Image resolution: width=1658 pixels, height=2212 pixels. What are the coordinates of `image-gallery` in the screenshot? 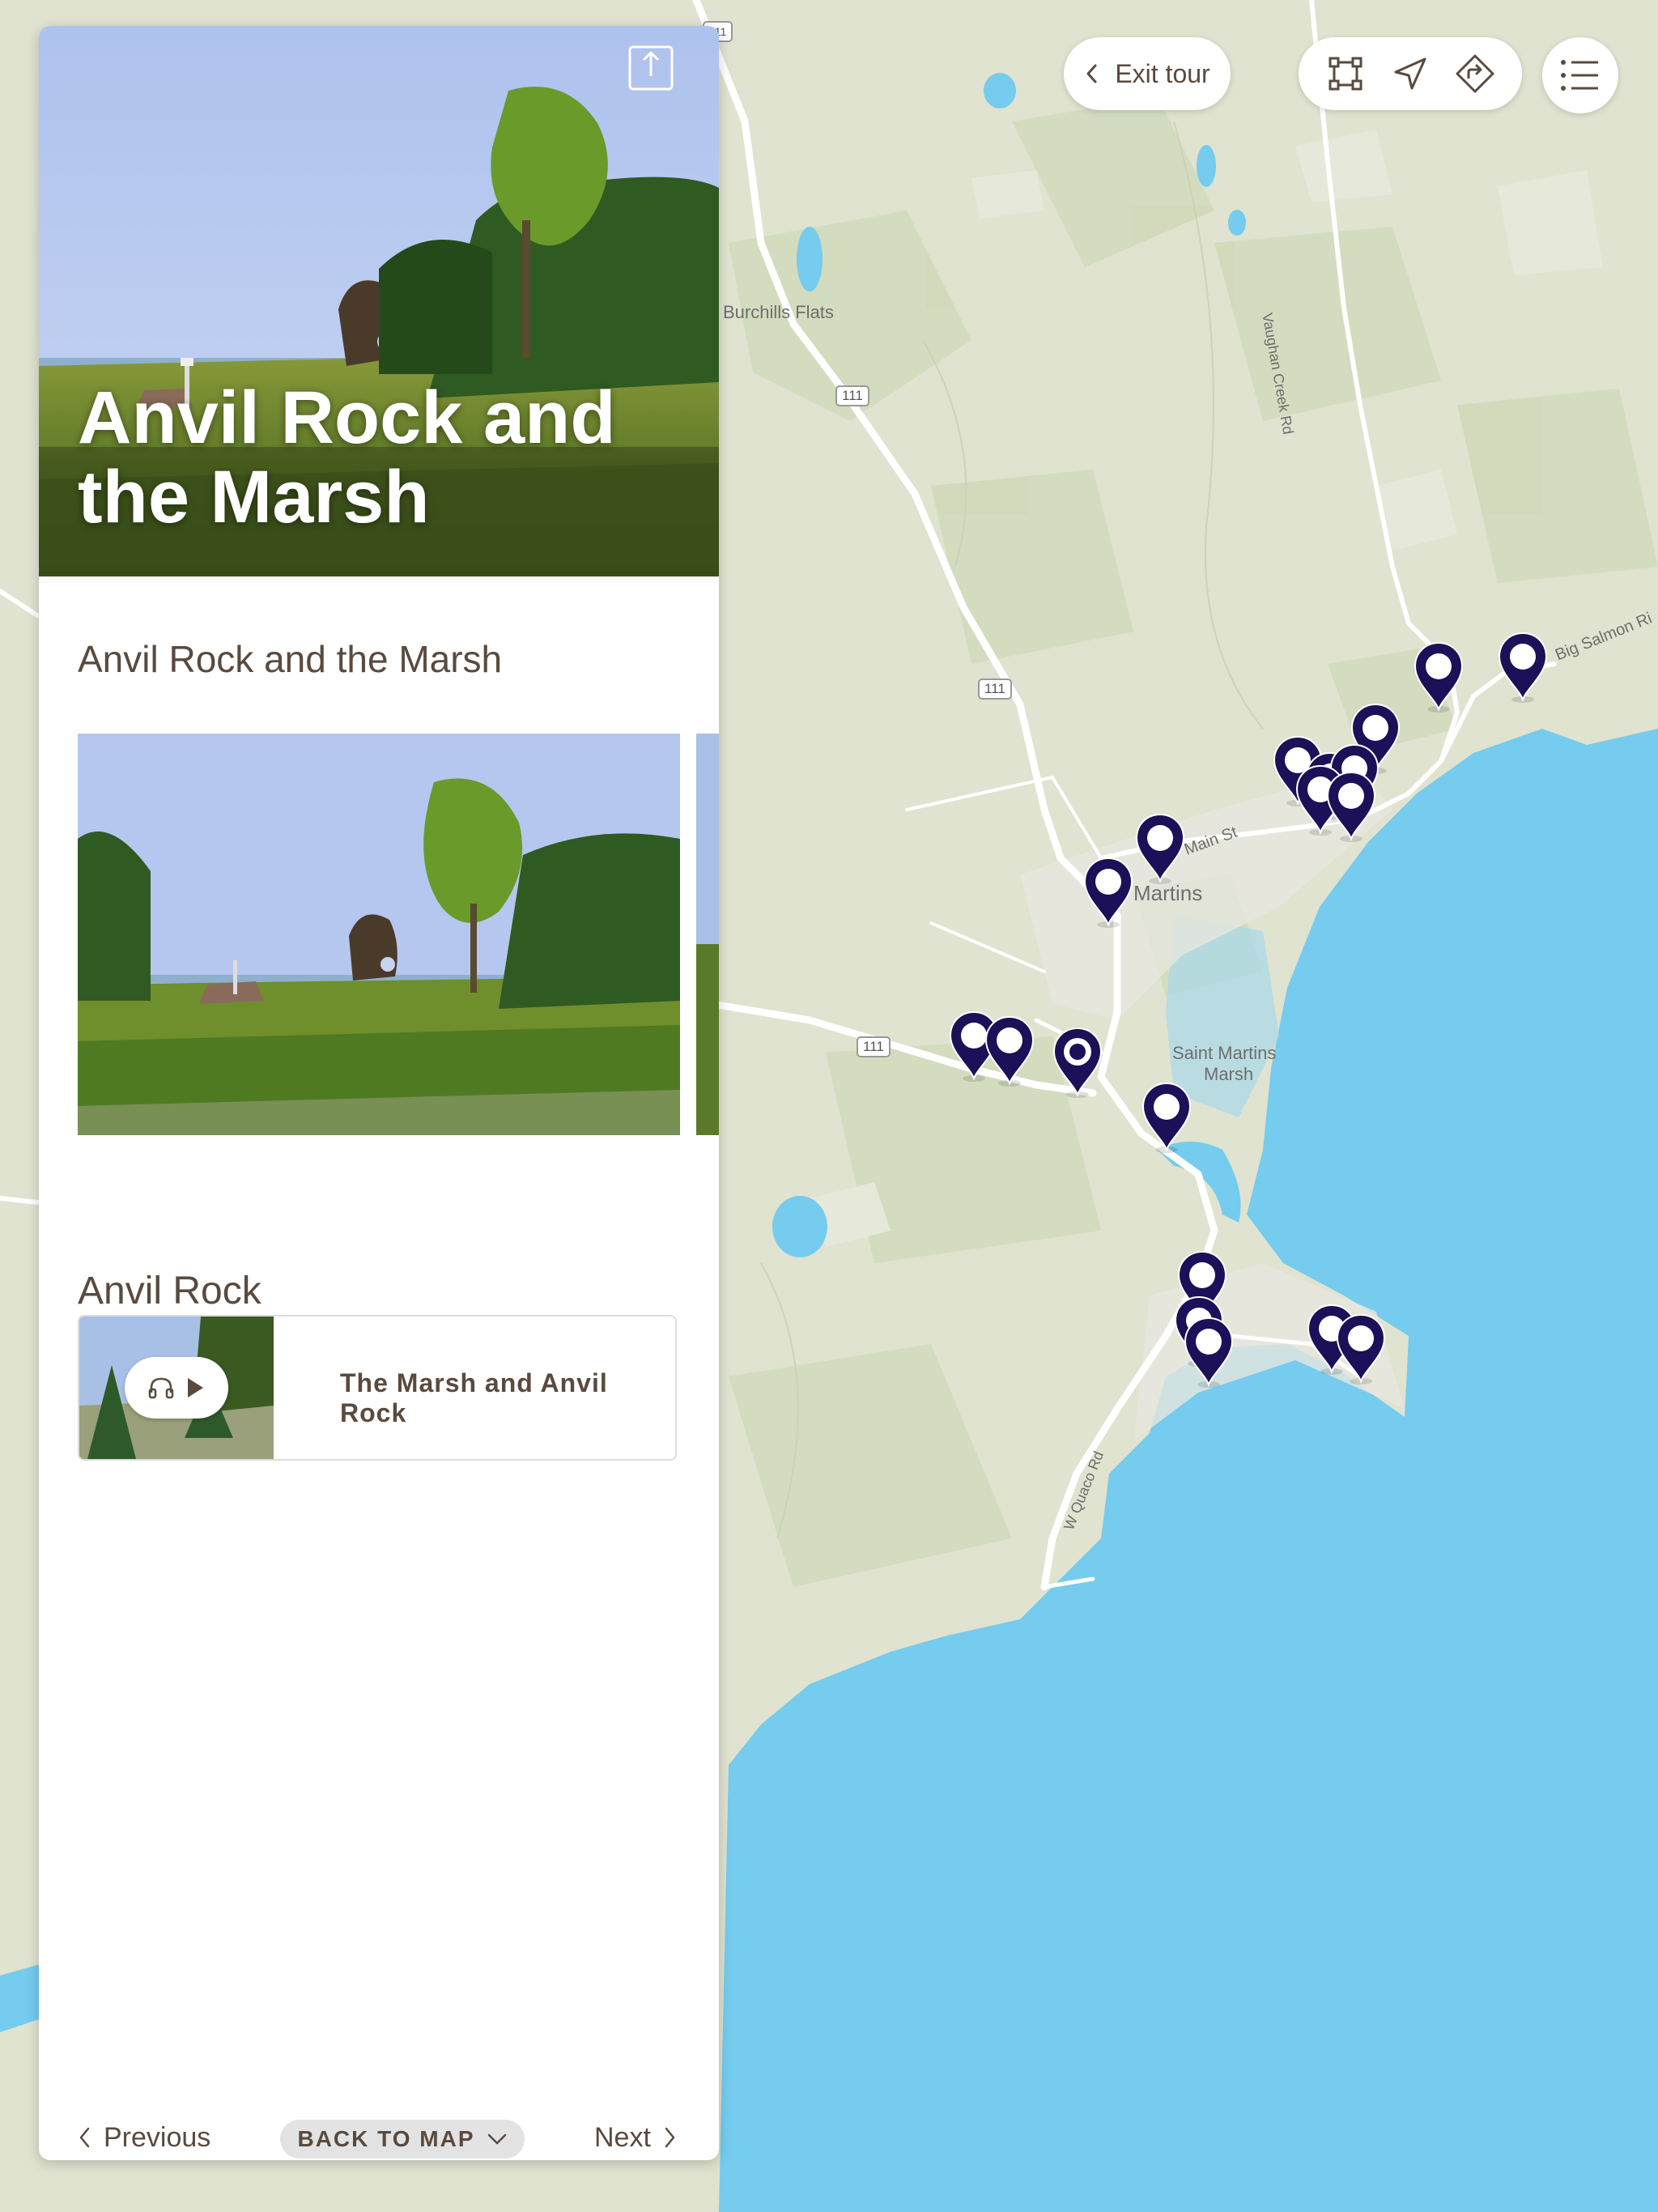 It's located at (398, 935).